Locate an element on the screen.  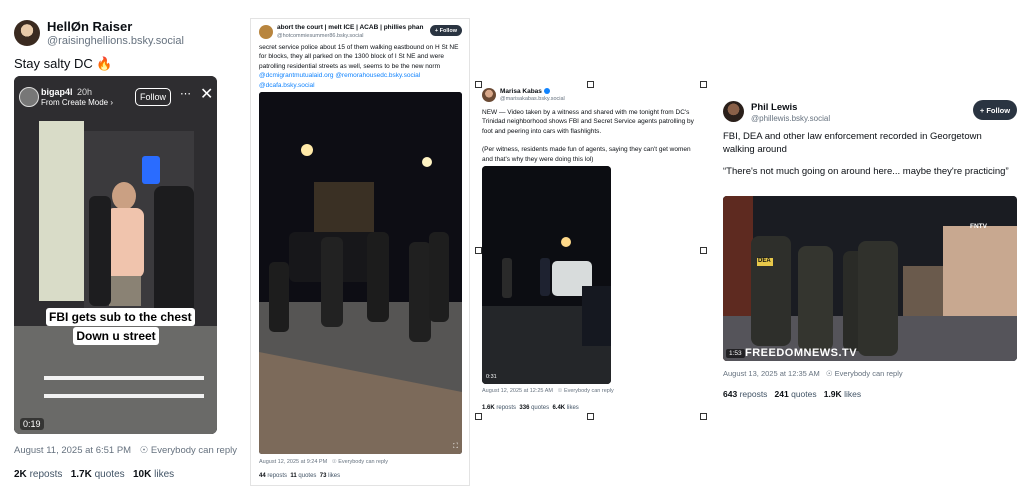
author-name: Marisa Kabas is located at coordinates (525, 91).